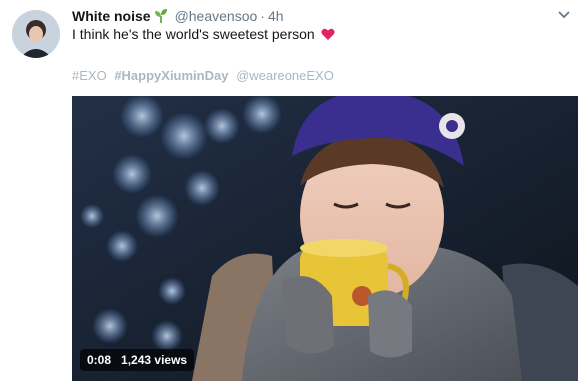 The height and width of the screenshot is (386, 580). I want to click on avatar, so click(36, 34).